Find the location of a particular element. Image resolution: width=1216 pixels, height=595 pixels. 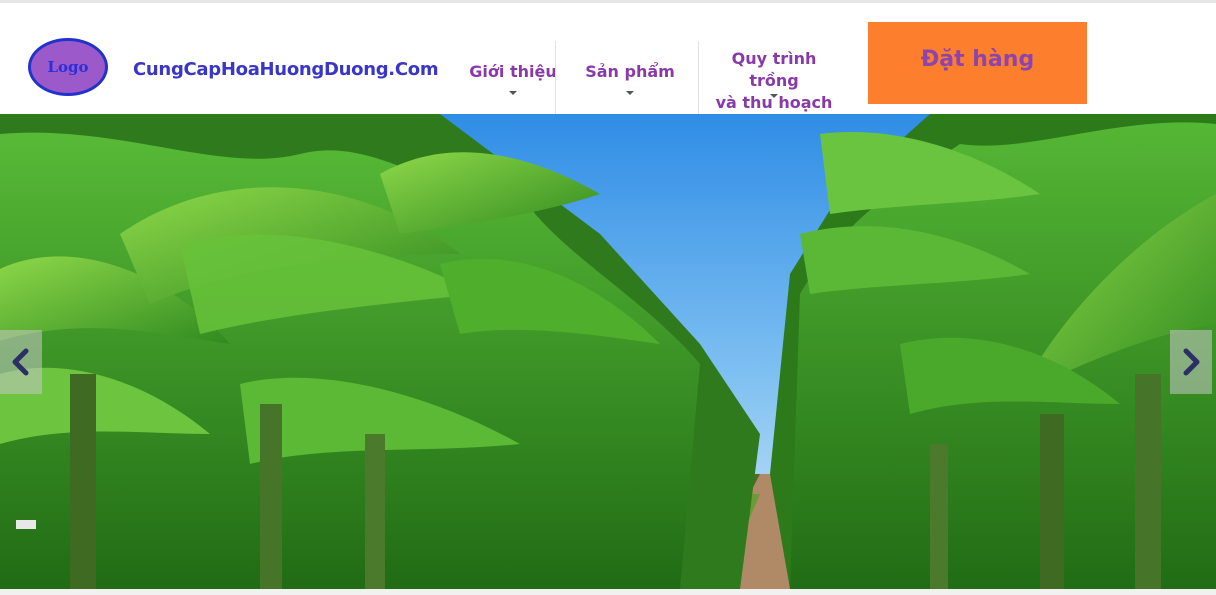

nav-label: Sản phẩm is located at coordinates (630, 71).